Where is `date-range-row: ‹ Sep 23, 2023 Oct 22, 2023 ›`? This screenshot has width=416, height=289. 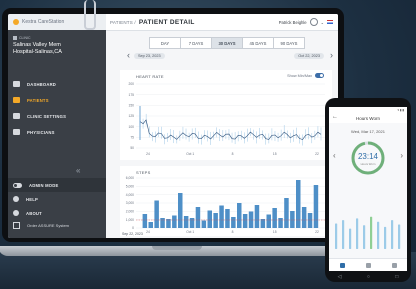 date-range-row: ‹ Sep 23, 2023 Oct 22, 2023 › is located at coordinates (230, 55).